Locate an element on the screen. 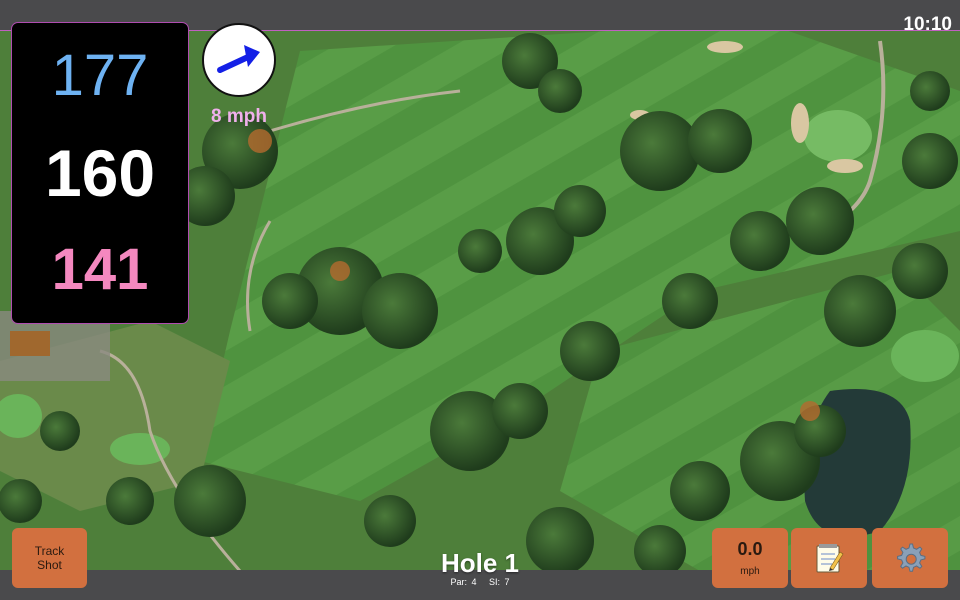 The image size is (960, 600). track-shot-button: Track Shot is located at coordinates (49, 558).